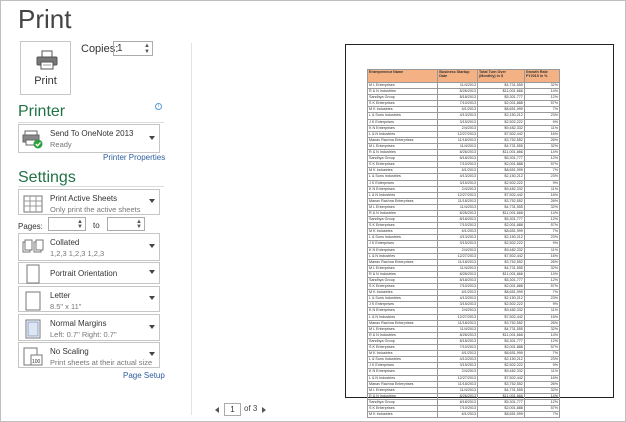 The image size is (626, 422). What do you see at coordinates (134, 157) in the screenshot?
I see `printer-properties-link: Printer Properties` at bounding box center [134, 157].